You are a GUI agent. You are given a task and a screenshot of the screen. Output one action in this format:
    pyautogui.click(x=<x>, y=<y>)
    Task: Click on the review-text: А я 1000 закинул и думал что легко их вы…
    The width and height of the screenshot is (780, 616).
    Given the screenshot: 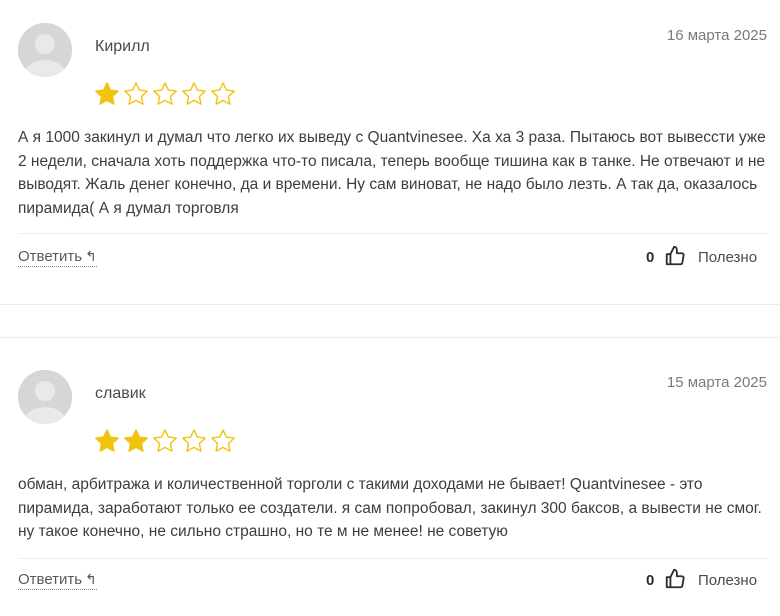 What is the action you would take?
    pyautogui.click(x=392, y=173)
    